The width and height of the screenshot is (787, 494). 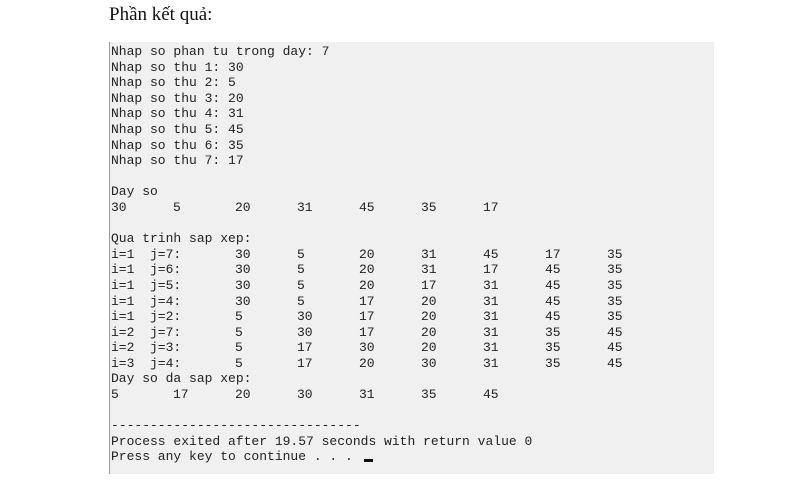 I want to click on initial-array-row: 30 5 20 31 45 35 17, so click(x=412, y=208).